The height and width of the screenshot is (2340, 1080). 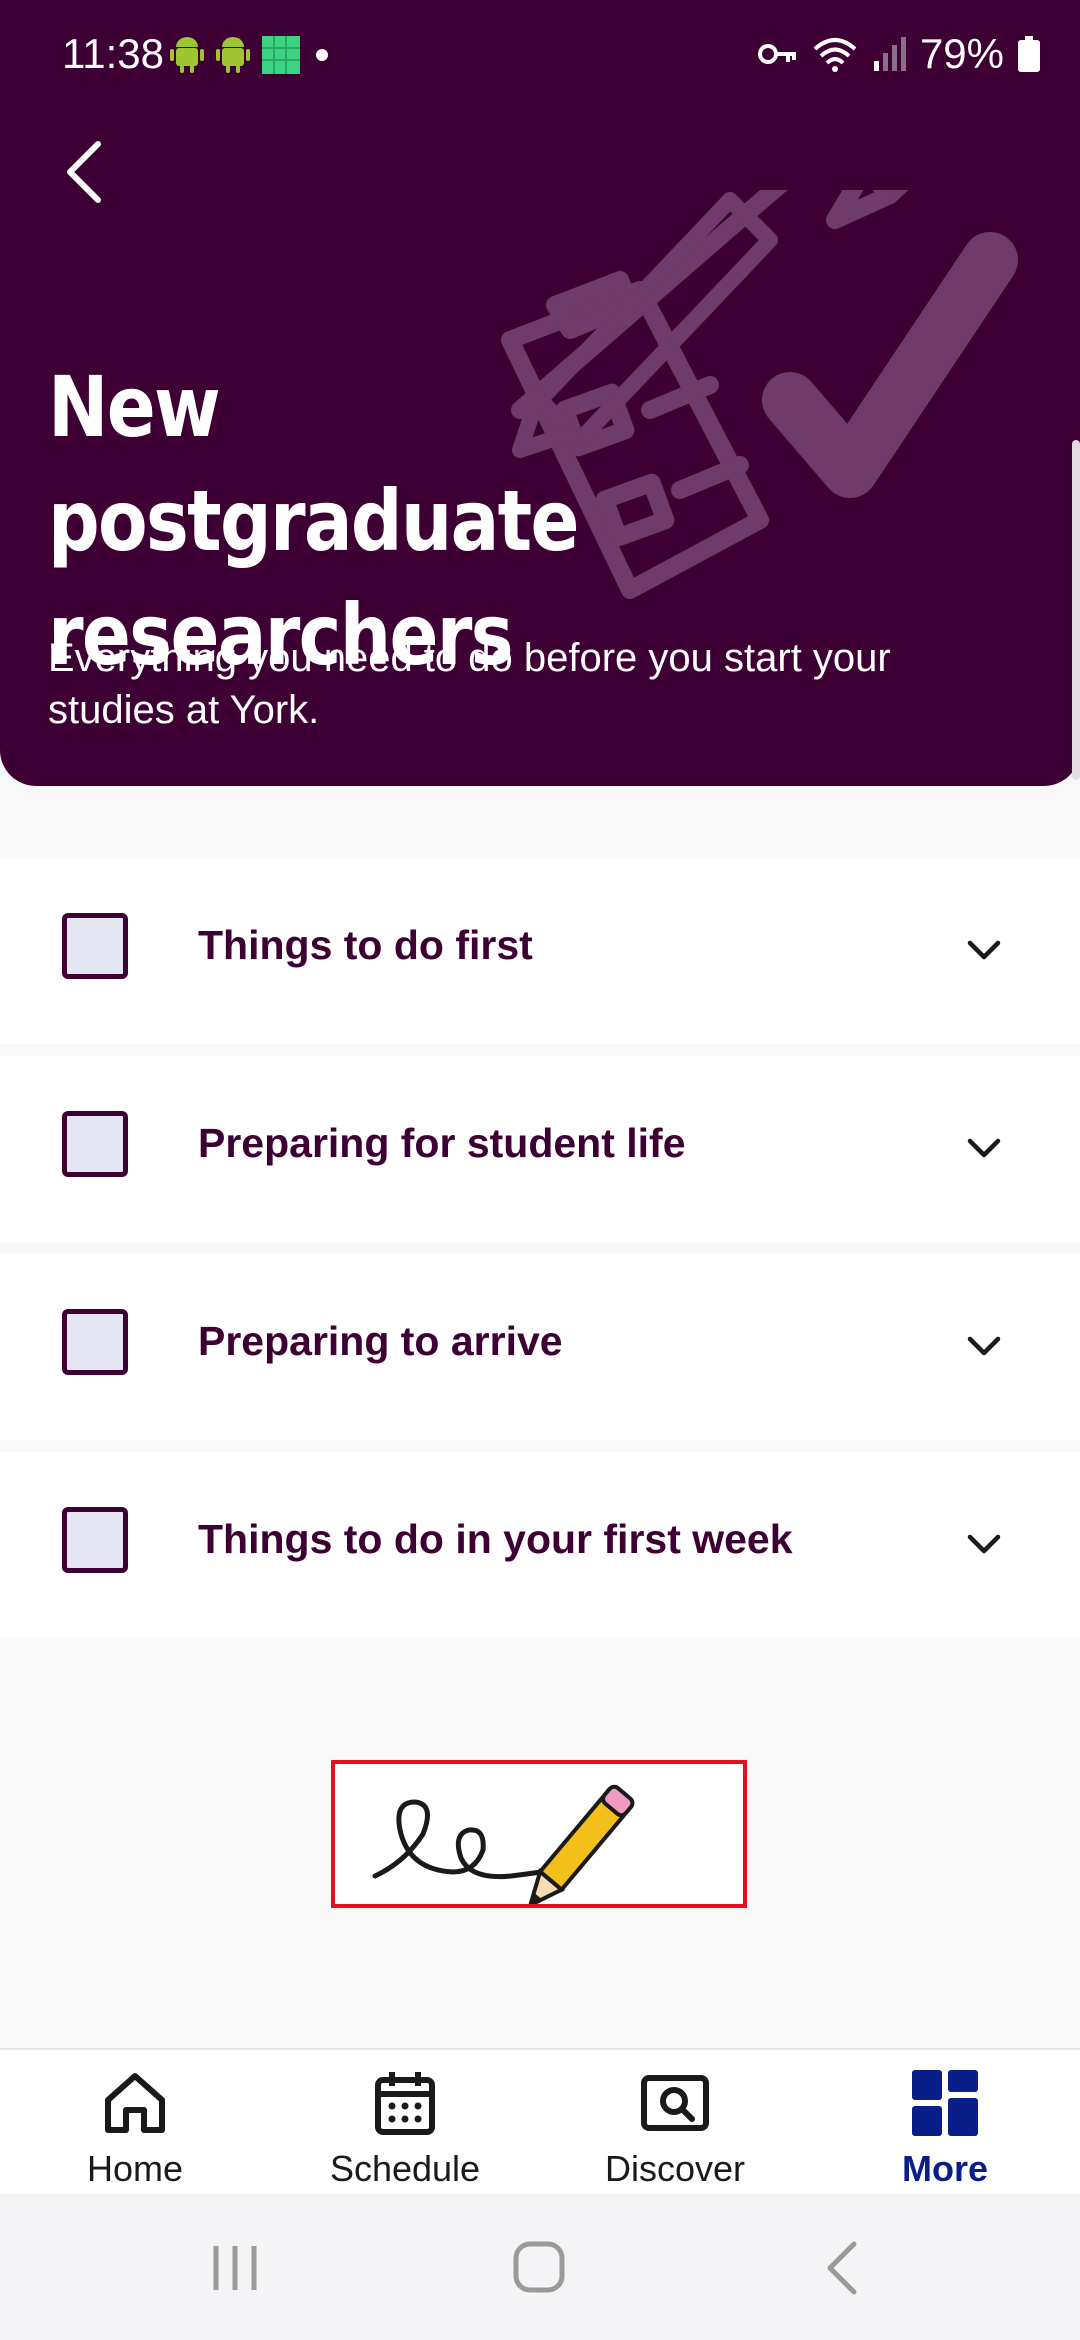 I want to click on checklist-item: Things to do in your first week, so click(x=540, y=1545).